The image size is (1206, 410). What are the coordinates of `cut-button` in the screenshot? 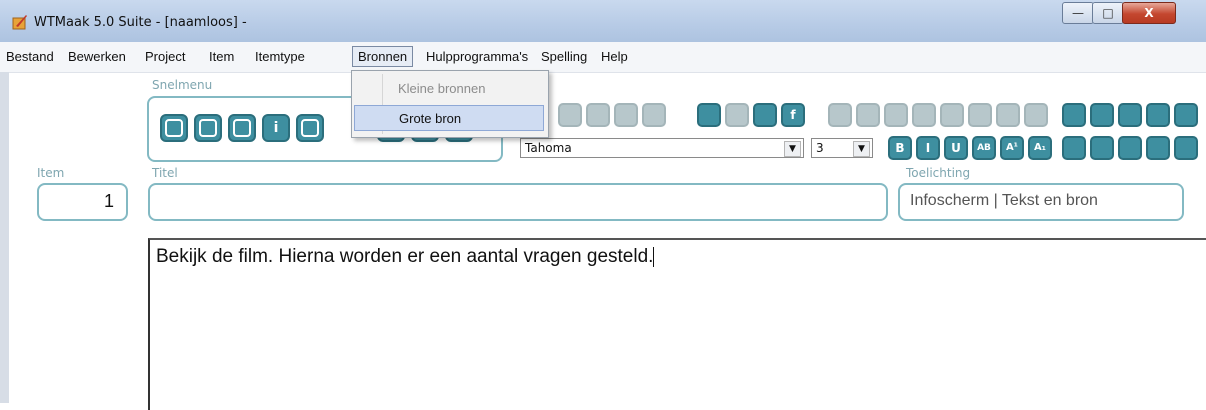 It's located at (598, 115).